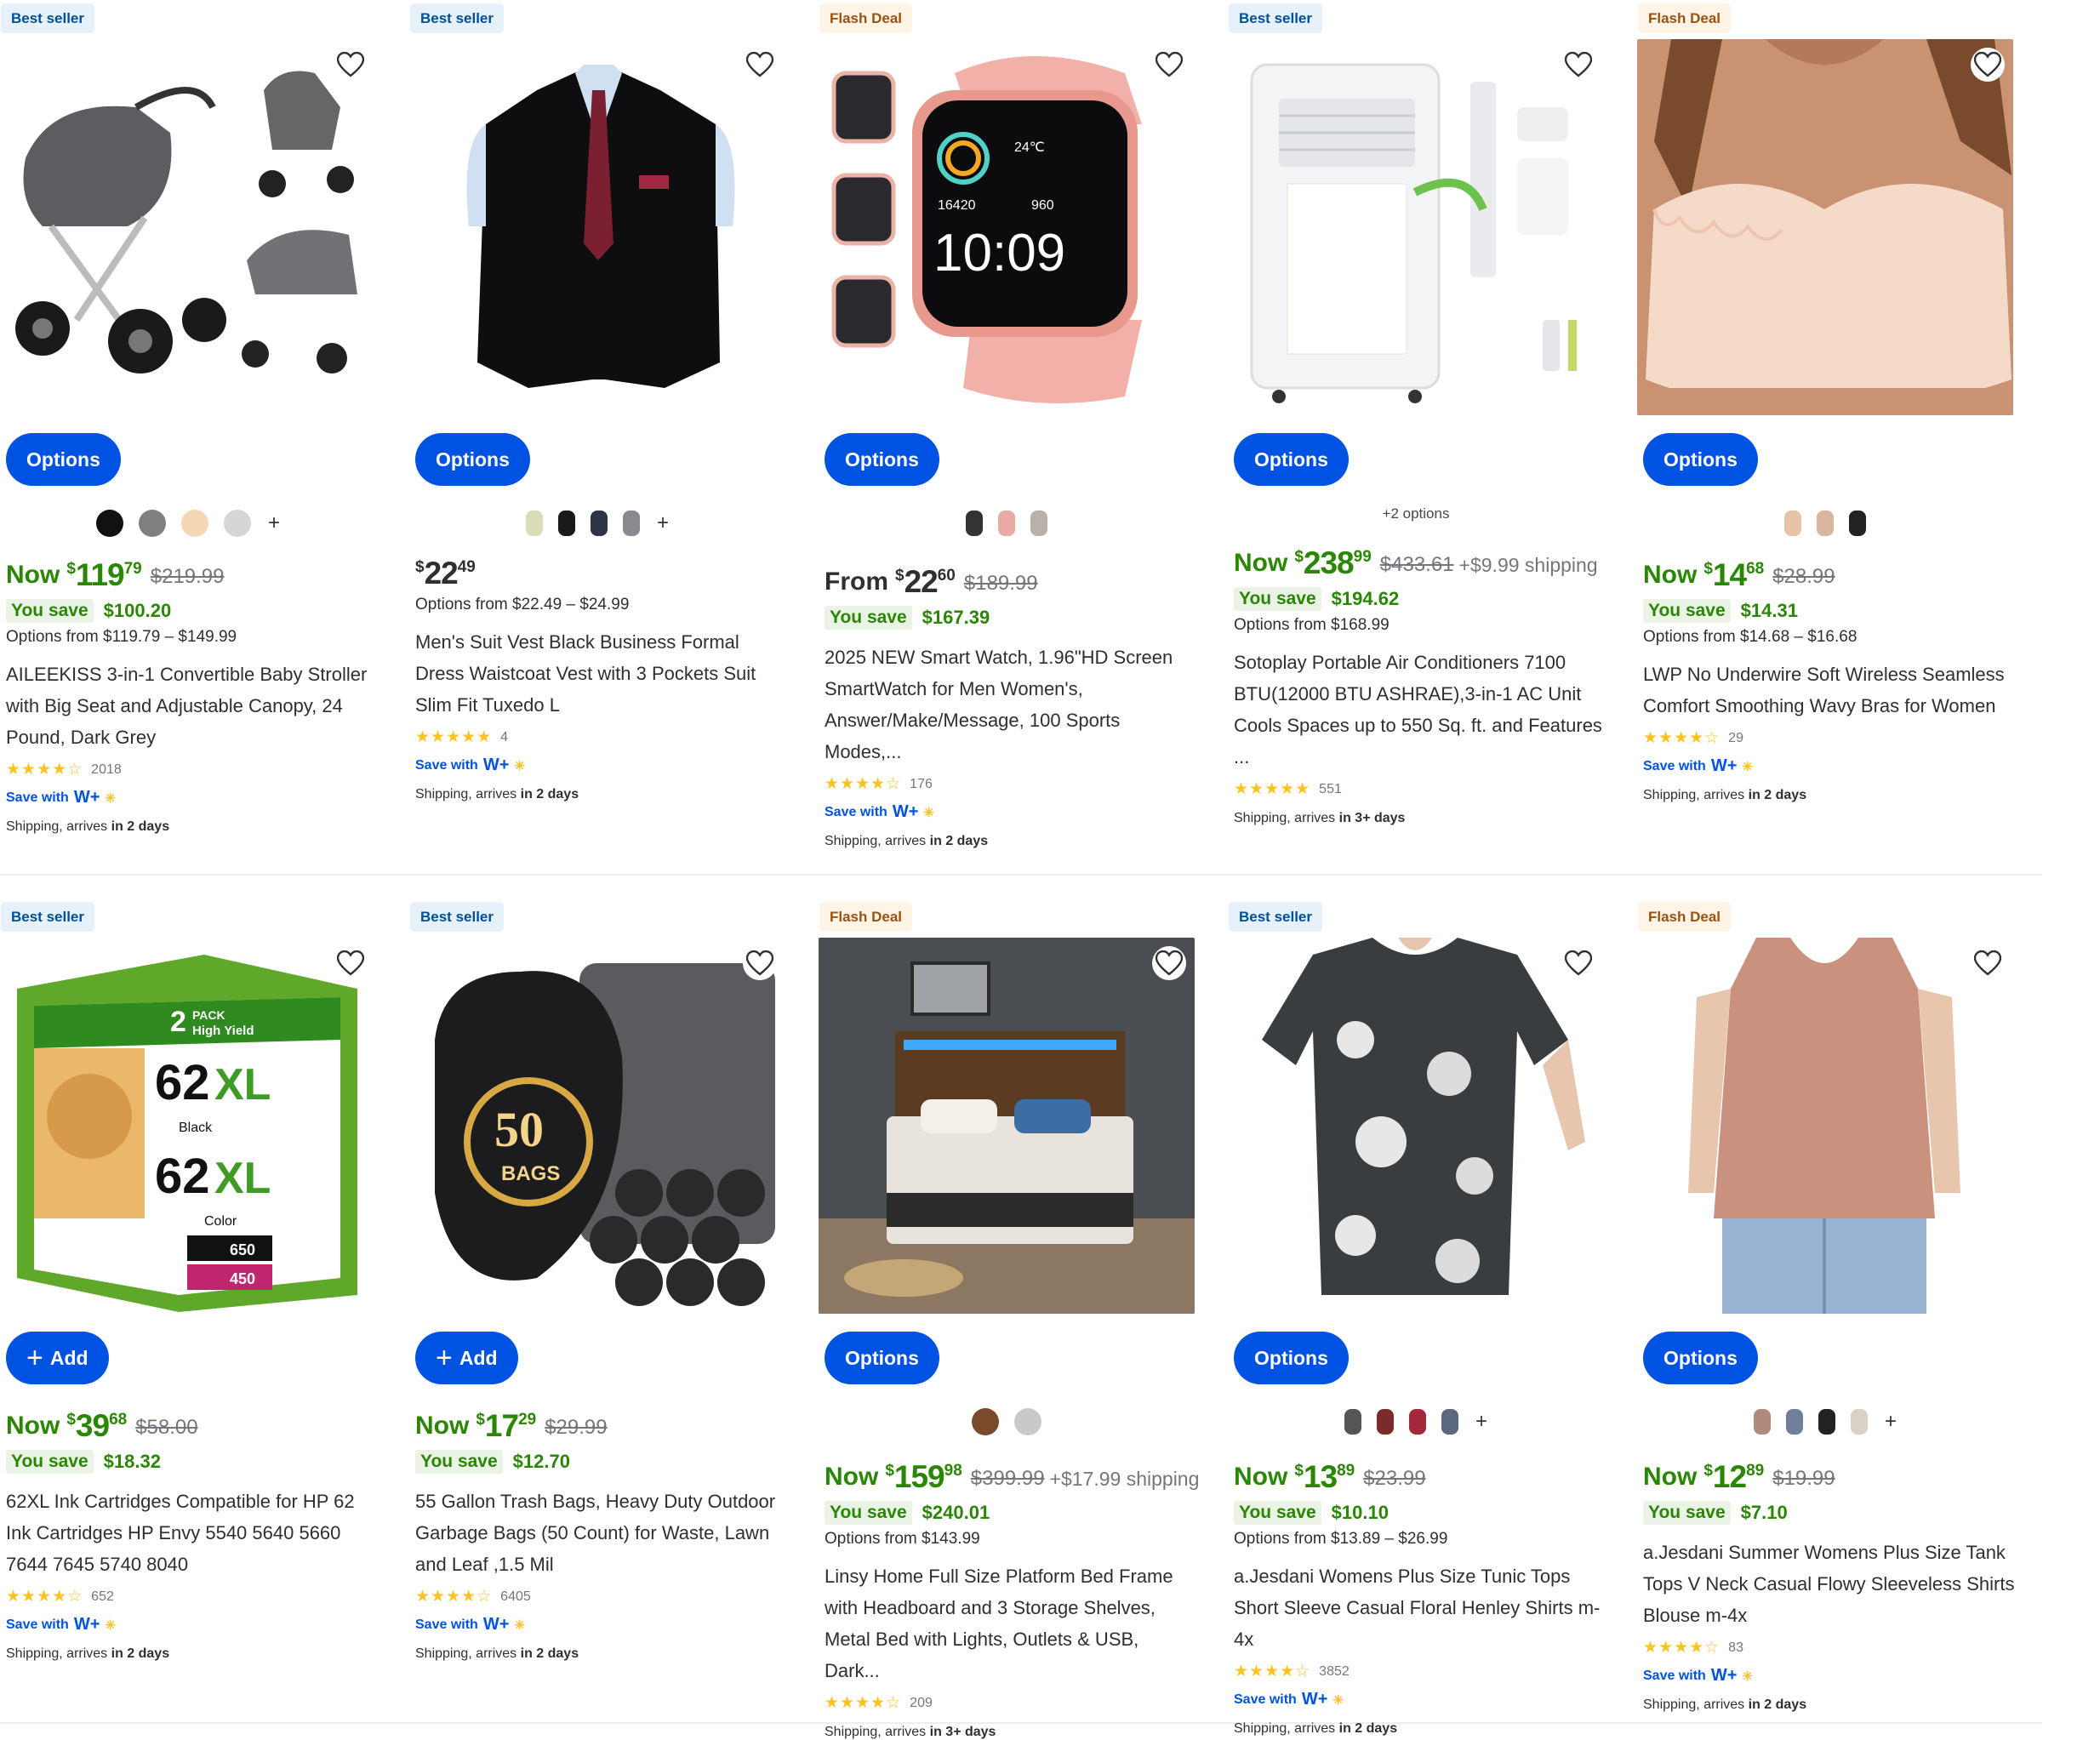 Image resolution: width=2100 pixels, height=1740 pixels. I want to click on delivery-time: in 2 days, so click(140, 826).